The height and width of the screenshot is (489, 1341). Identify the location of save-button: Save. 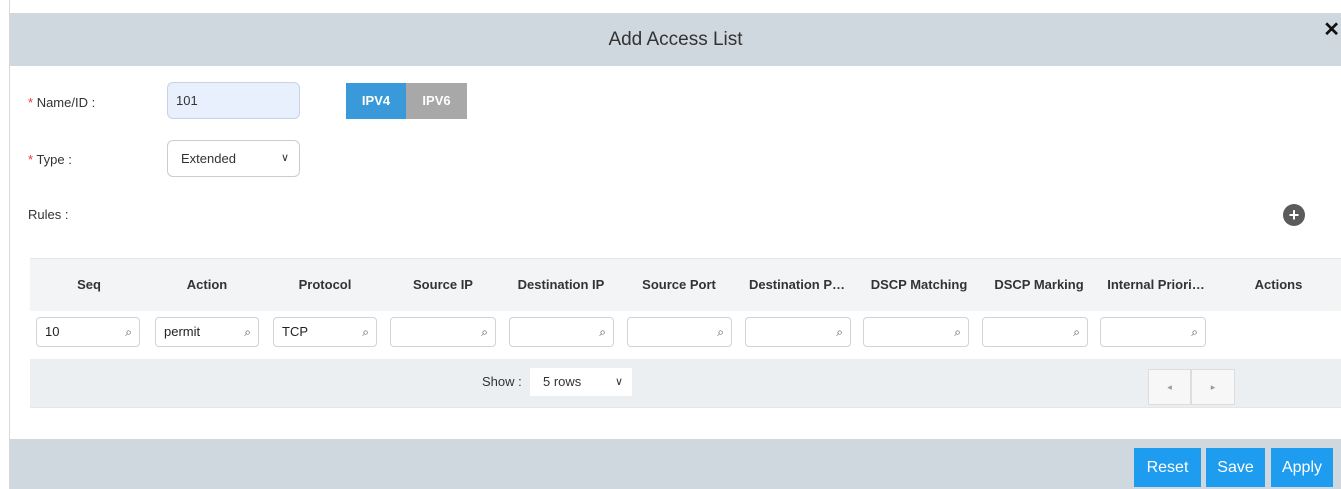
(1235, 467).